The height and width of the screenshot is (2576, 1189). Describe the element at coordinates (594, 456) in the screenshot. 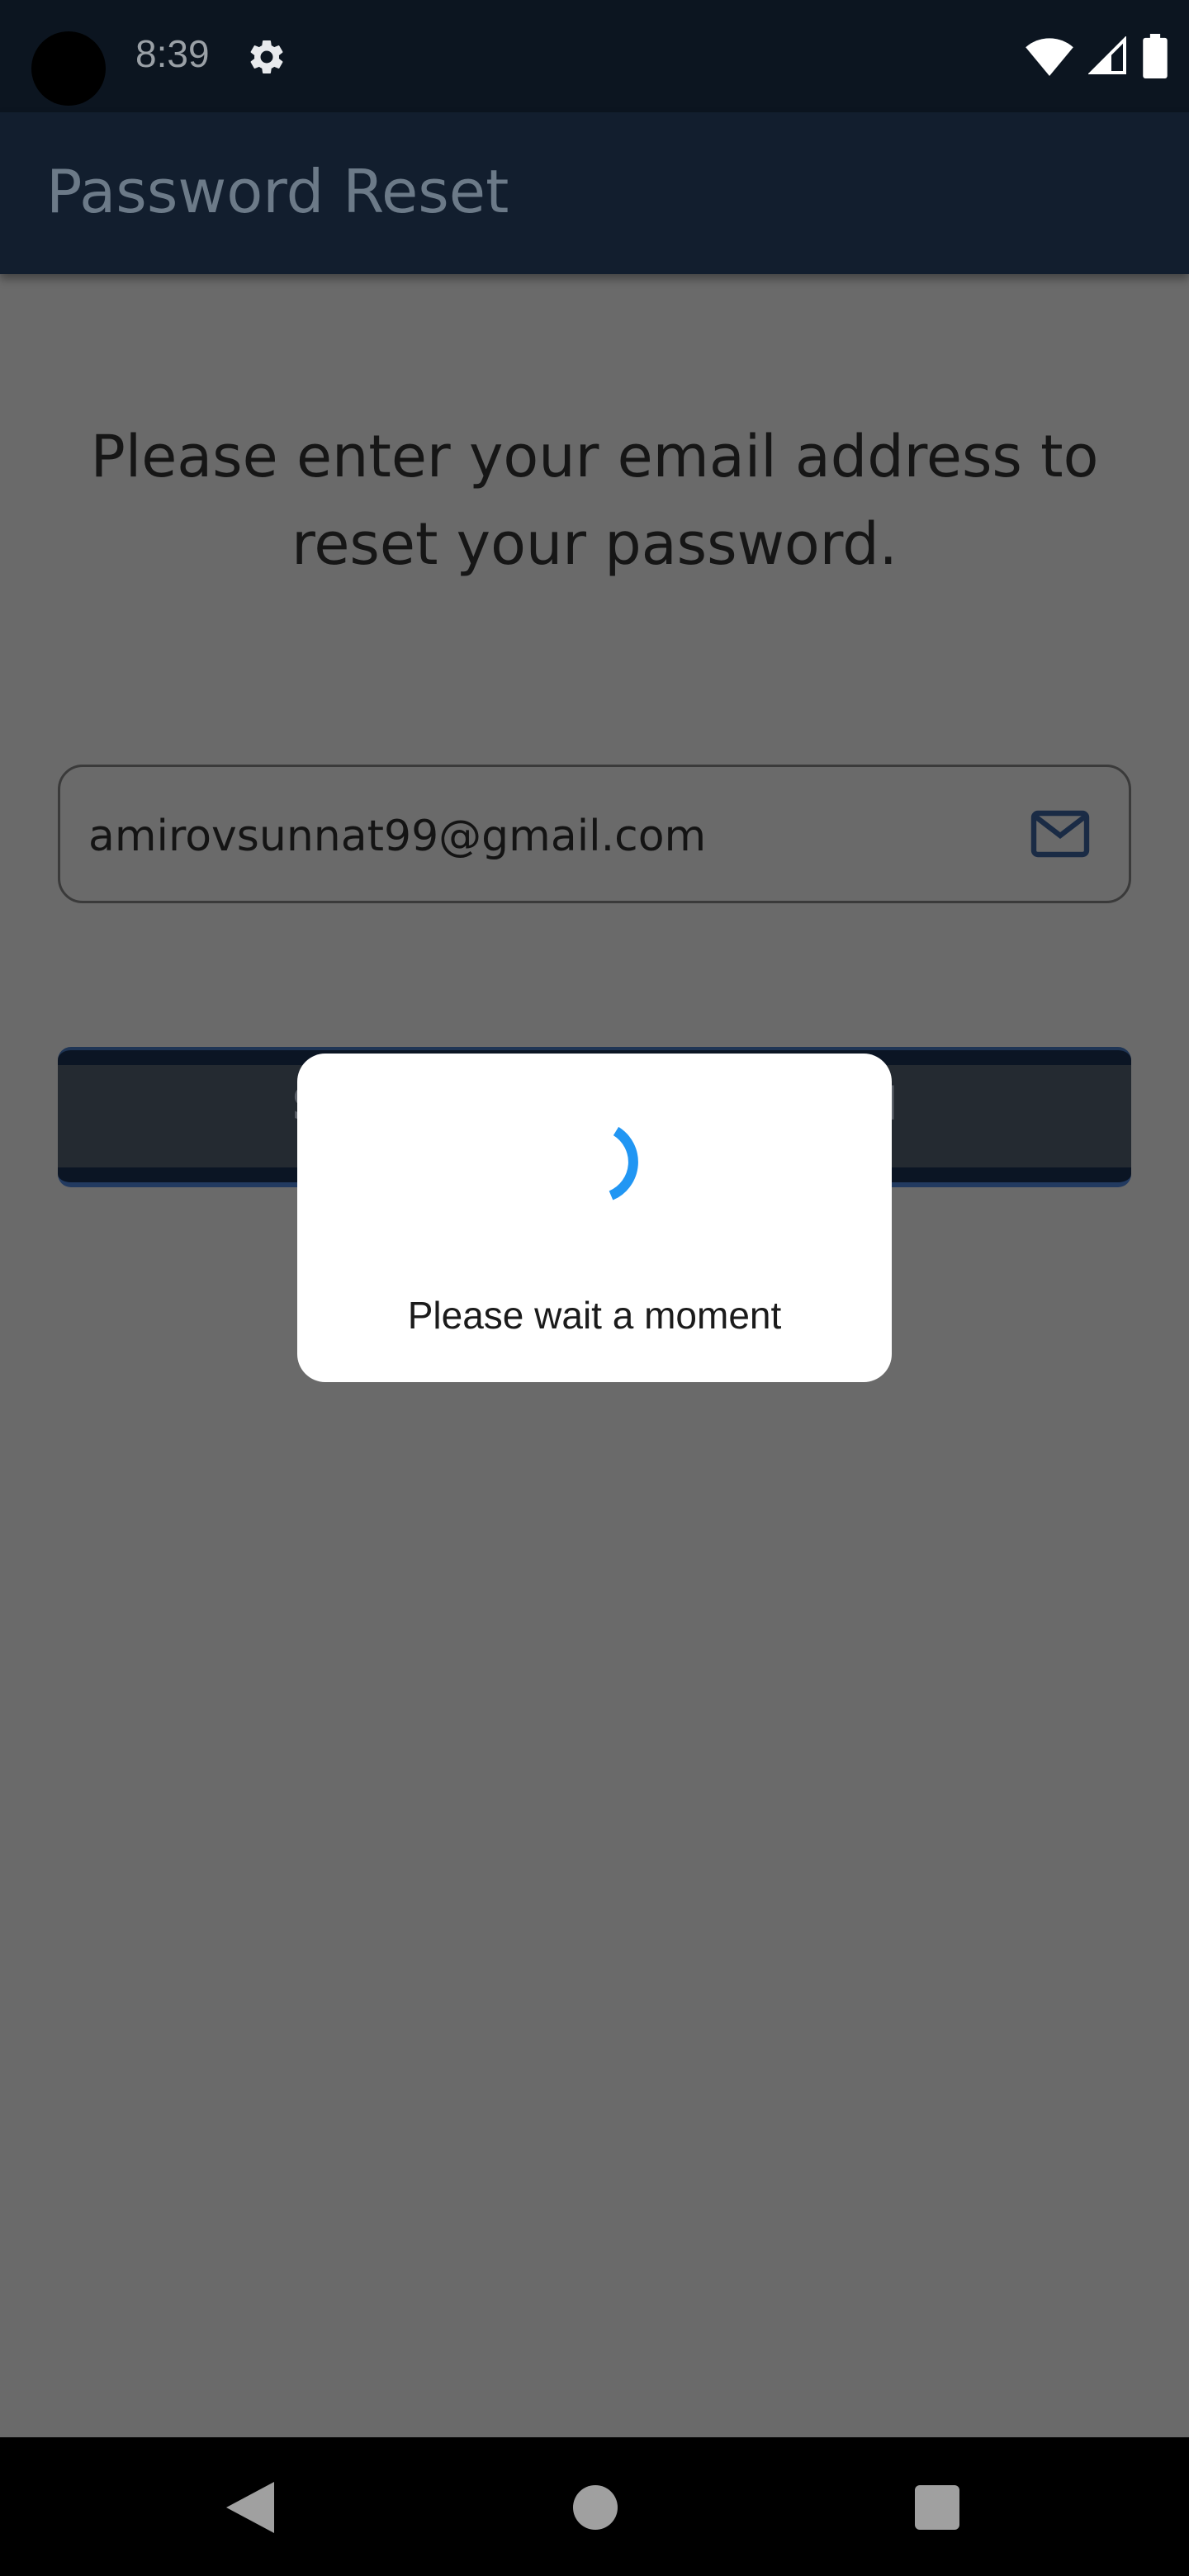

I see `instructions-line-1: Please enter your email address to` at that location.